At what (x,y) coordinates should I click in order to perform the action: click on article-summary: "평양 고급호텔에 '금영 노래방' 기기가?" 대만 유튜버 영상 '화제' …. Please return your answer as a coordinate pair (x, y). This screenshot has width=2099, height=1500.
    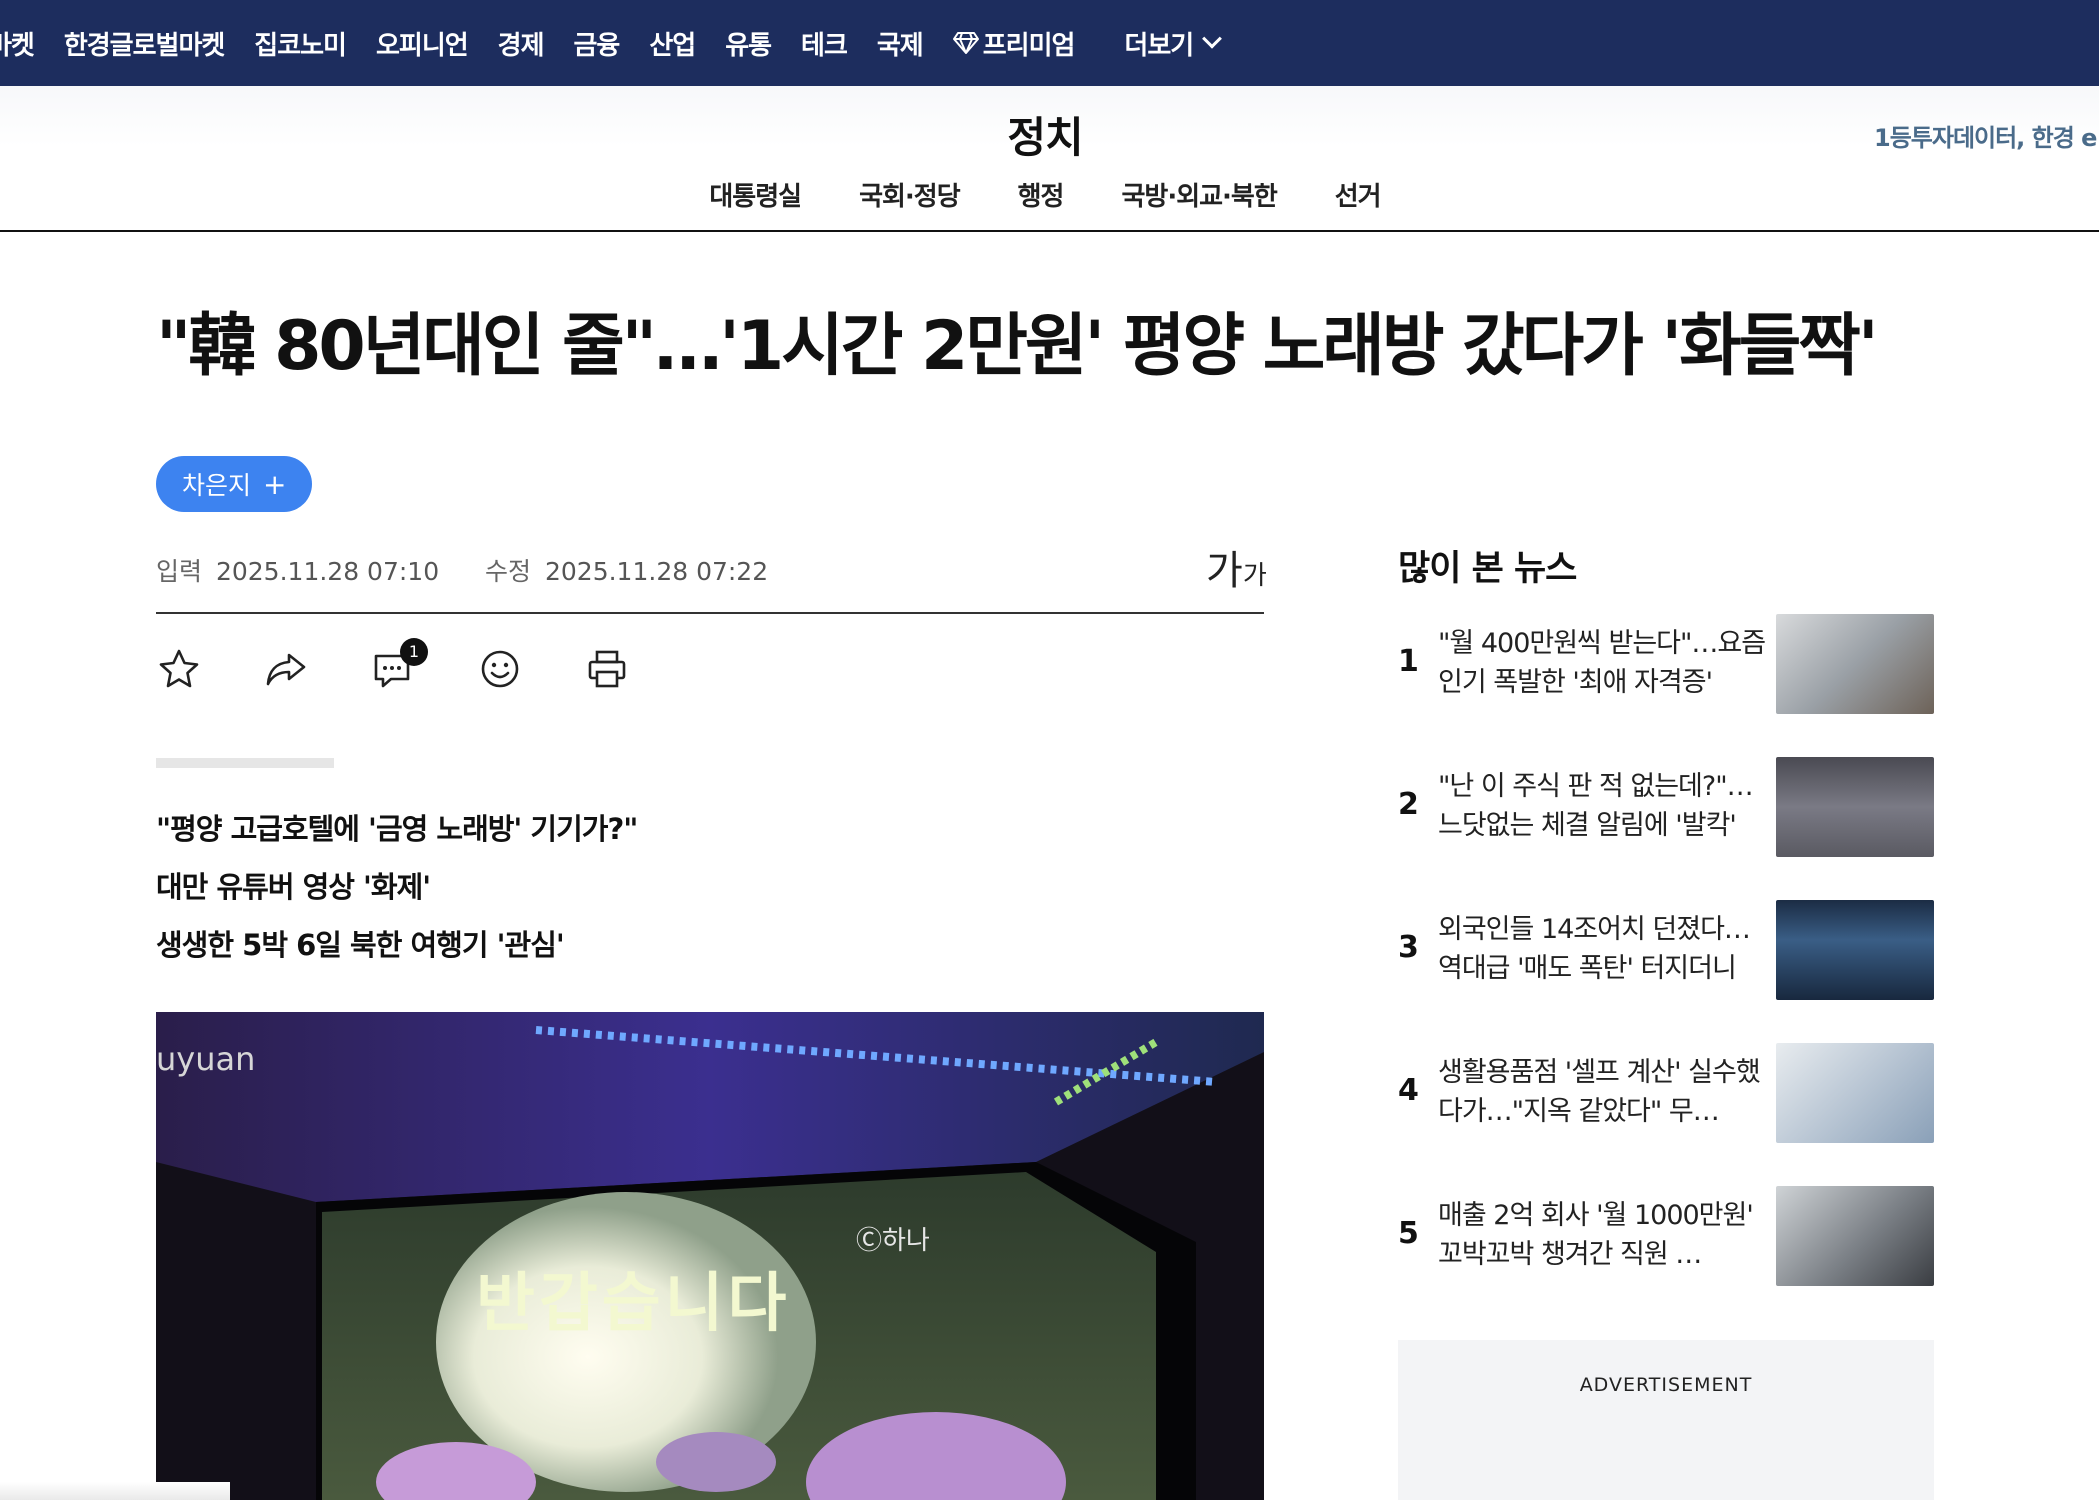
    Looking at the image, I should click on (397, 887).